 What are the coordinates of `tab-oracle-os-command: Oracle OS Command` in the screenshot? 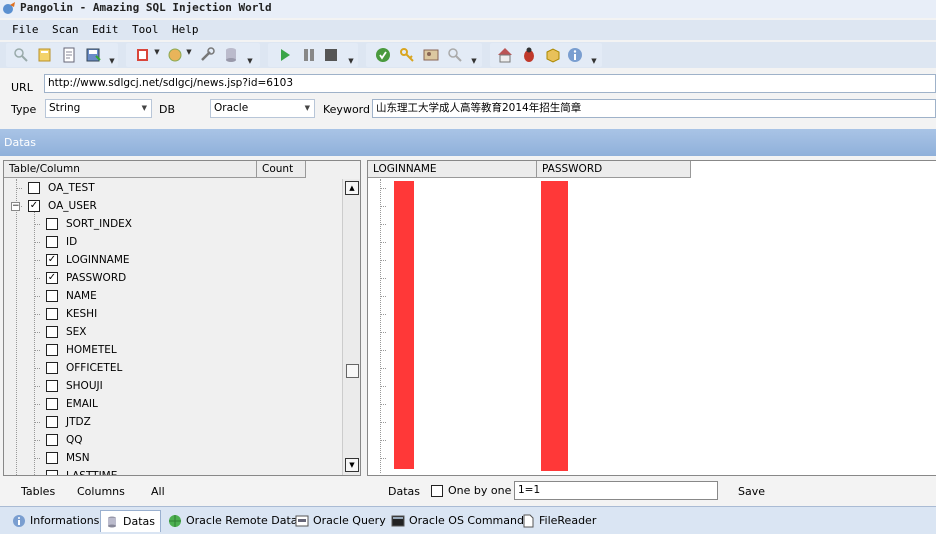 It's located at (455, 521).